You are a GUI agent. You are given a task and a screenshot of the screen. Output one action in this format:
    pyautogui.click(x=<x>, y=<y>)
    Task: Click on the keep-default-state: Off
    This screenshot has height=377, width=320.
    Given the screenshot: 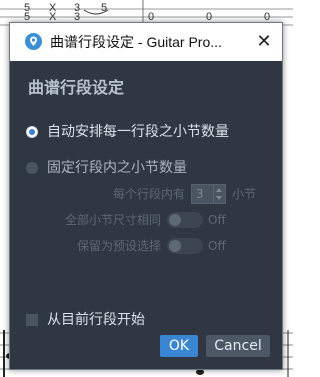 What is the action you would take?
    pyautogui.click(x=217, y=246)
    